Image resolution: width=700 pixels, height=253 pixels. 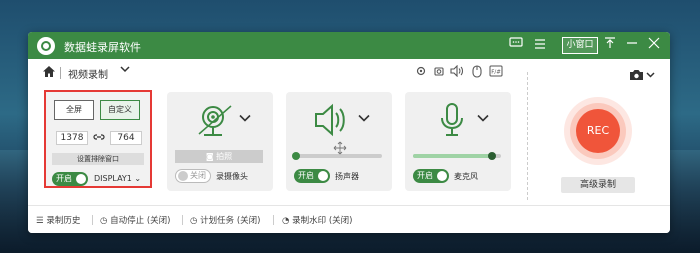 I want to click on custom-area-button: 自定义, so click(x=120, y=110).